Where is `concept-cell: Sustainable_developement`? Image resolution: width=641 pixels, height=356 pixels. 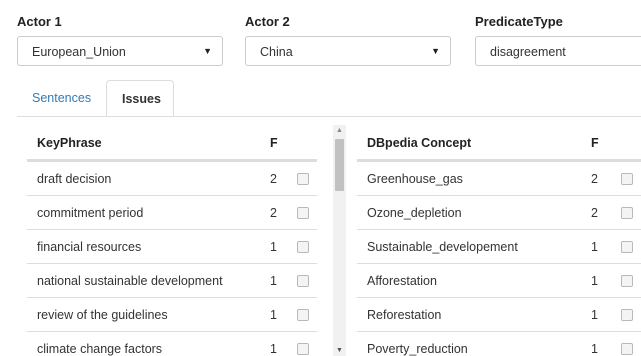 concept-cell: Sustainable_developement is located at coordinates (442, 247).